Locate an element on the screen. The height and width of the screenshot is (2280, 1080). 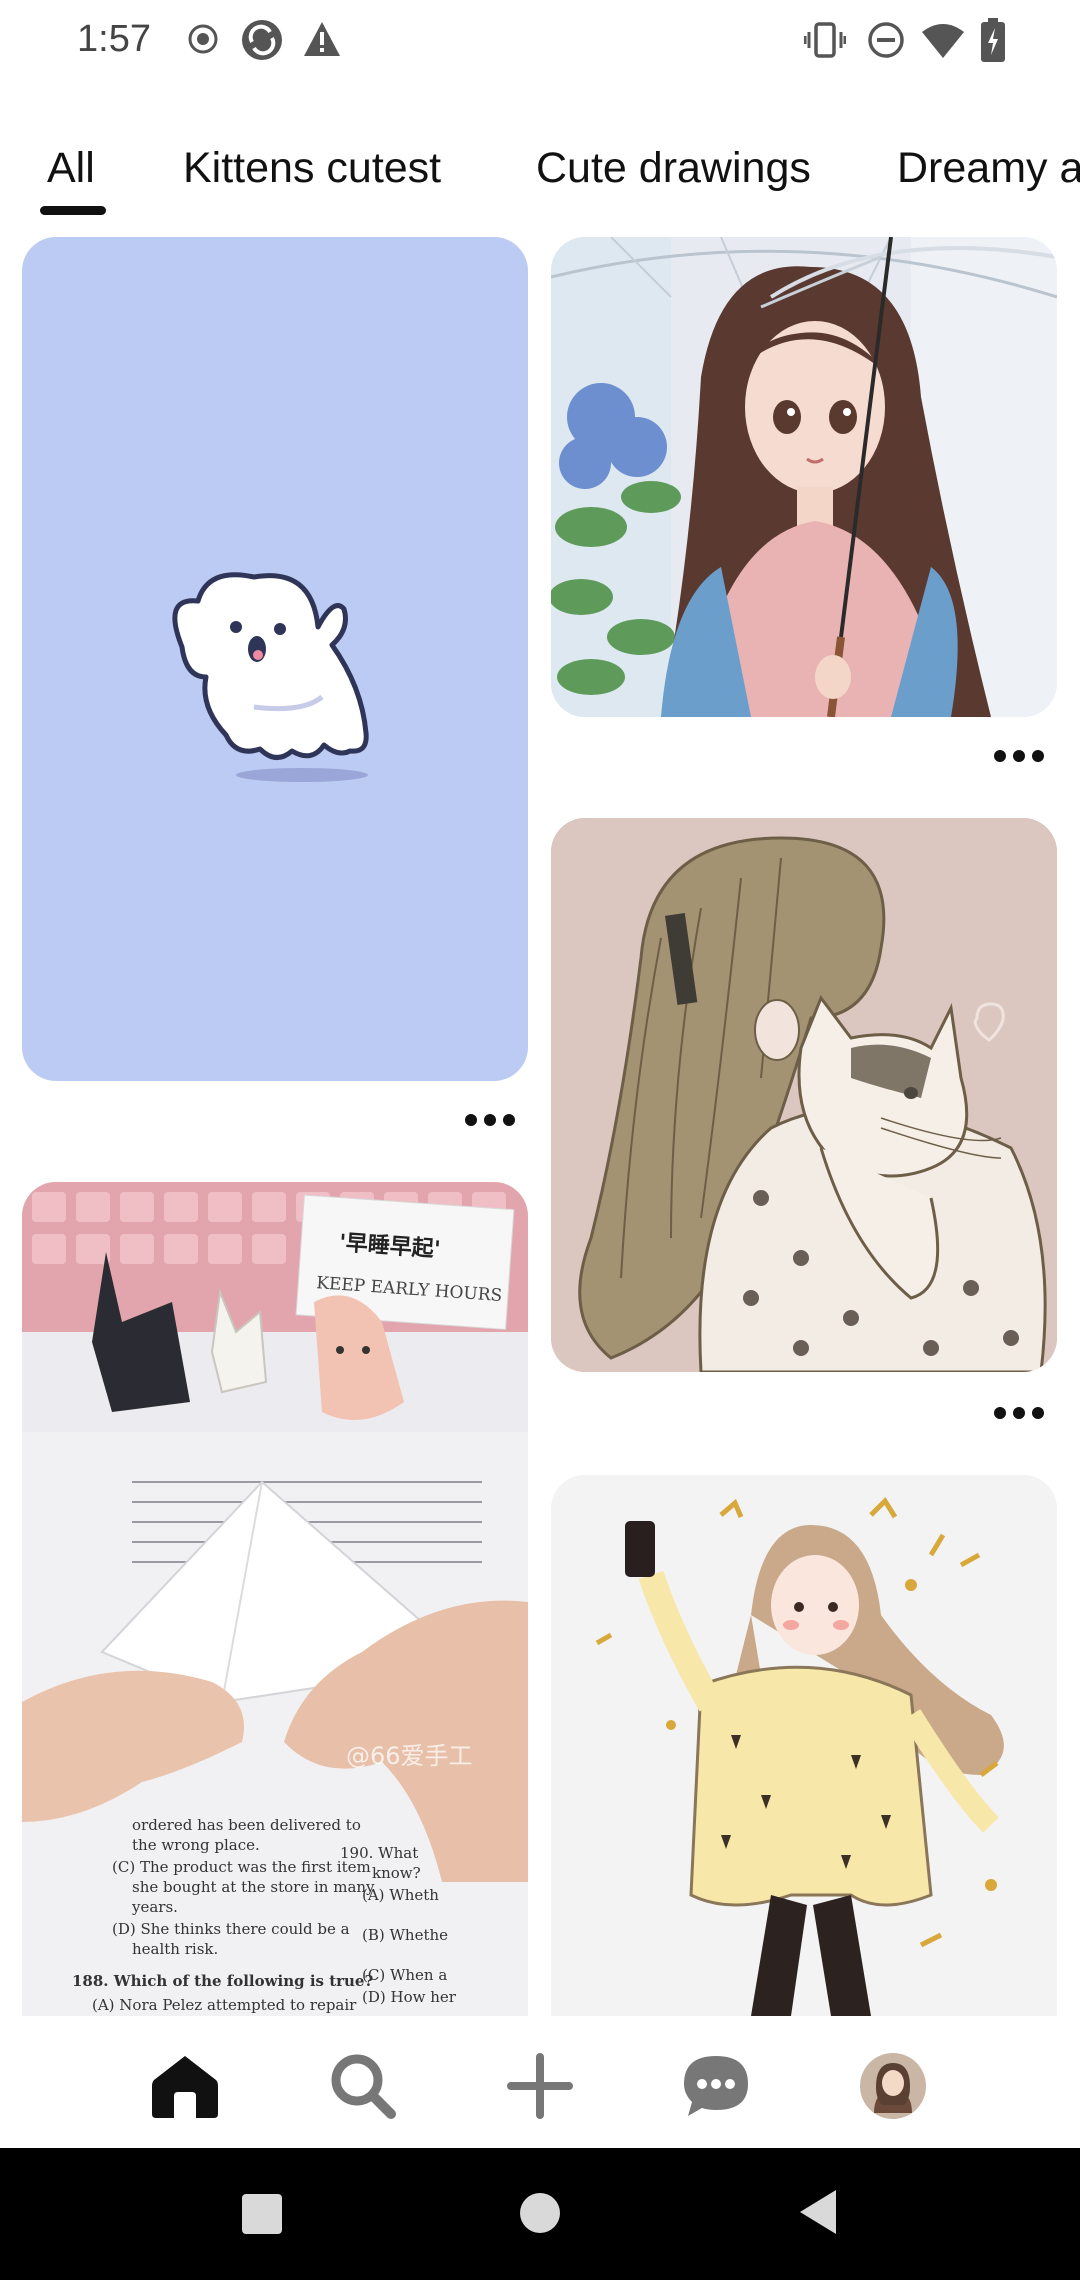
svg-text: (B) Whethe is located at coordinates (405, 1935).